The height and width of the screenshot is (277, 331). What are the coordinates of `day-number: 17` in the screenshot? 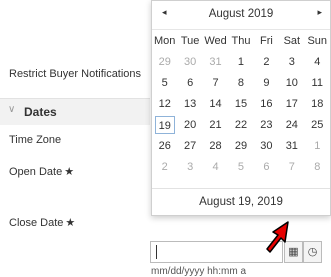 It's located at (291, 103).